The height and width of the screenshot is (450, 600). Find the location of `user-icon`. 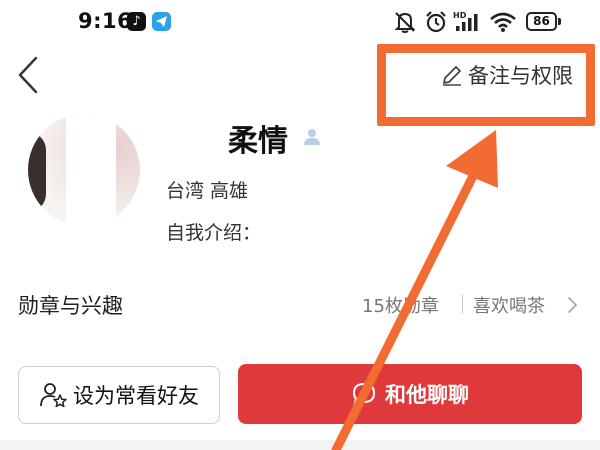

user-icon is located at coordinates (312, 137).